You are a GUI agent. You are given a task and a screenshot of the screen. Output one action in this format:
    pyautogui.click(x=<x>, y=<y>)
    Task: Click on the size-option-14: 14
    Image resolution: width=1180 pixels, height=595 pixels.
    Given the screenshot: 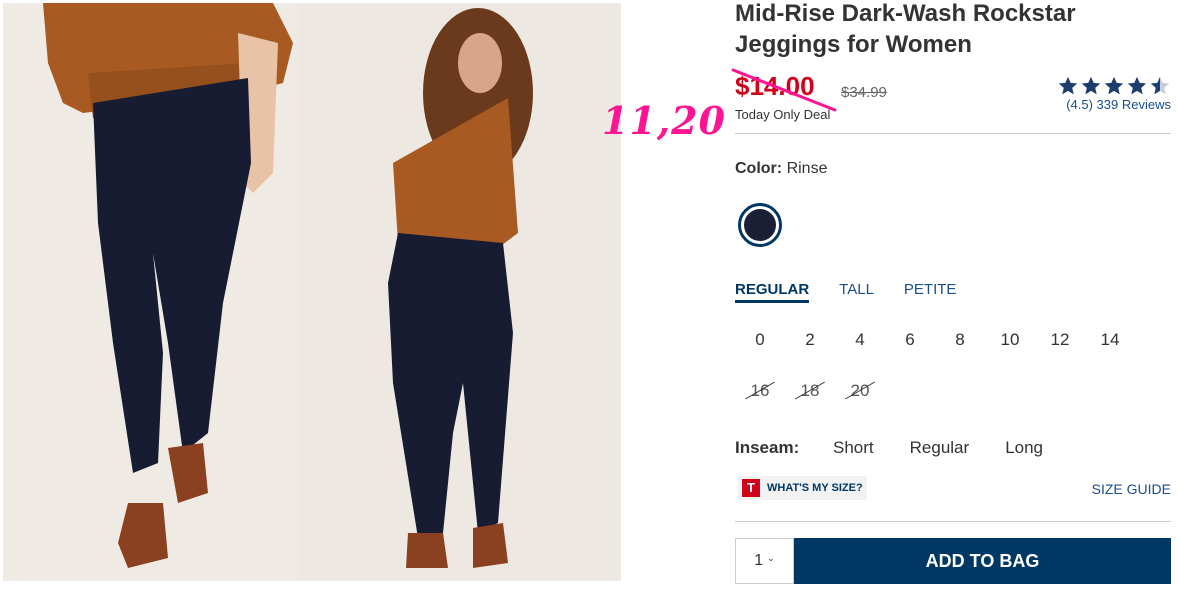 What is the action you would take?
    pyautogui.click(x=1110, y=340)
    